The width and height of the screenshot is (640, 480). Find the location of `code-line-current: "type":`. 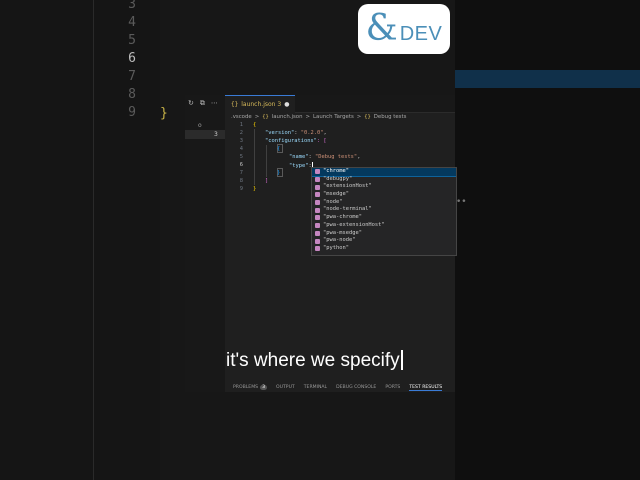

code-line-current: "type": is located at coordinates (301, 165).